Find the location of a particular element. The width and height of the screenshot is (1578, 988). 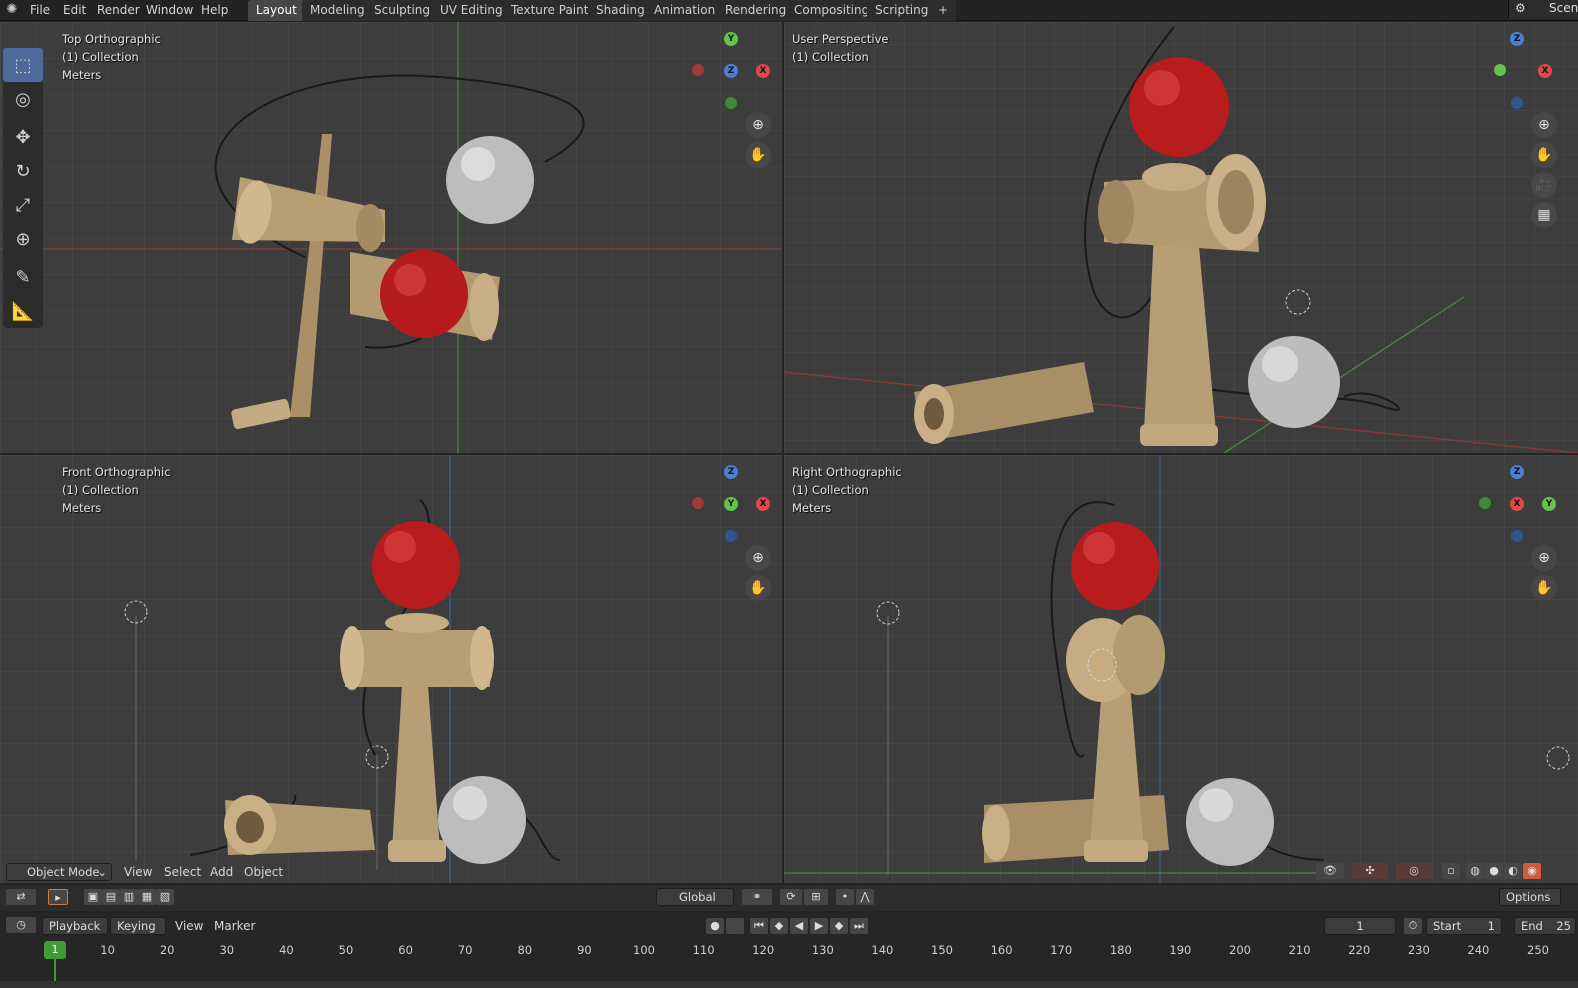

gizmo-y-axis is located at coordinates (1500, 70).